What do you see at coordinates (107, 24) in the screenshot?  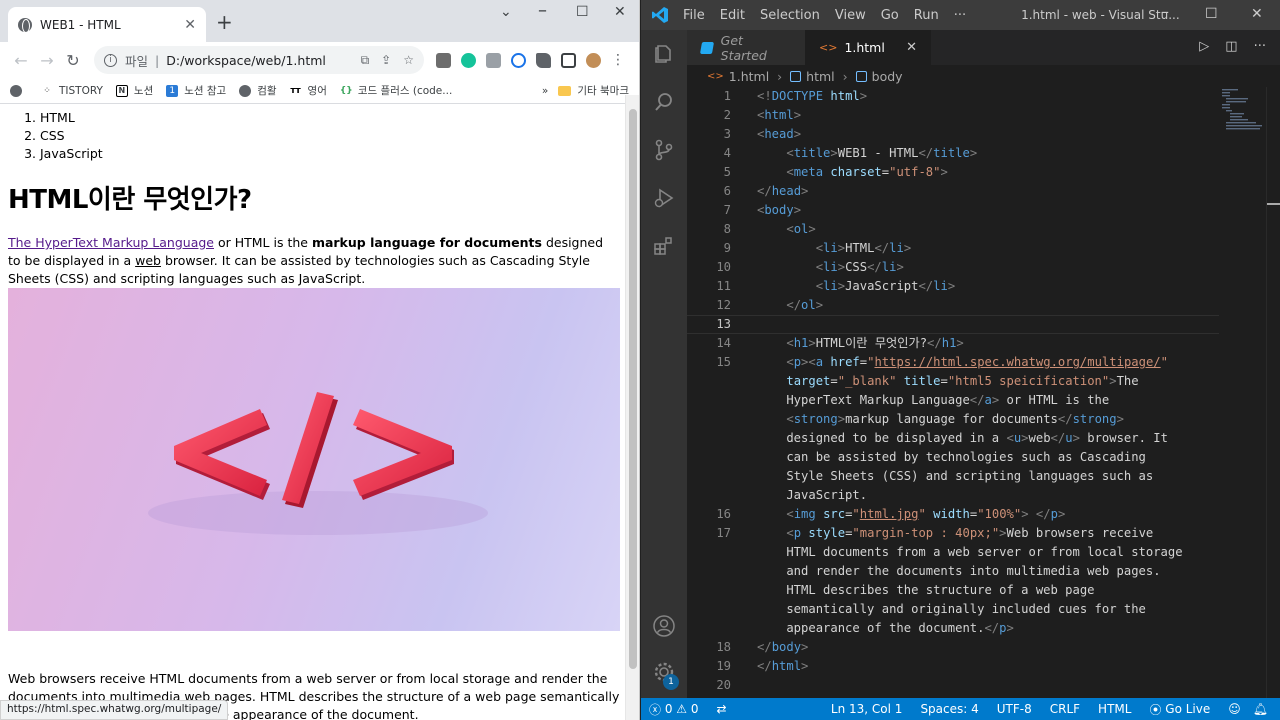 I see `tab-web1: WEB1 - HTML ✕` at bounding box center [107, 24].